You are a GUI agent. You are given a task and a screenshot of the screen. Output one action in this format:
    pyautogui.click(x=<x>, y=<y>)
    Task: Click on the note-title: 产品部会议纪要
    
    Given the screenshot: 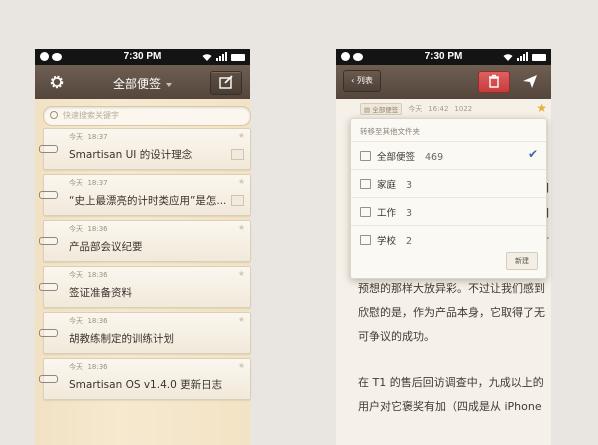 What is the action you would take?
    pyautogui.click(x=106, y=247)
    